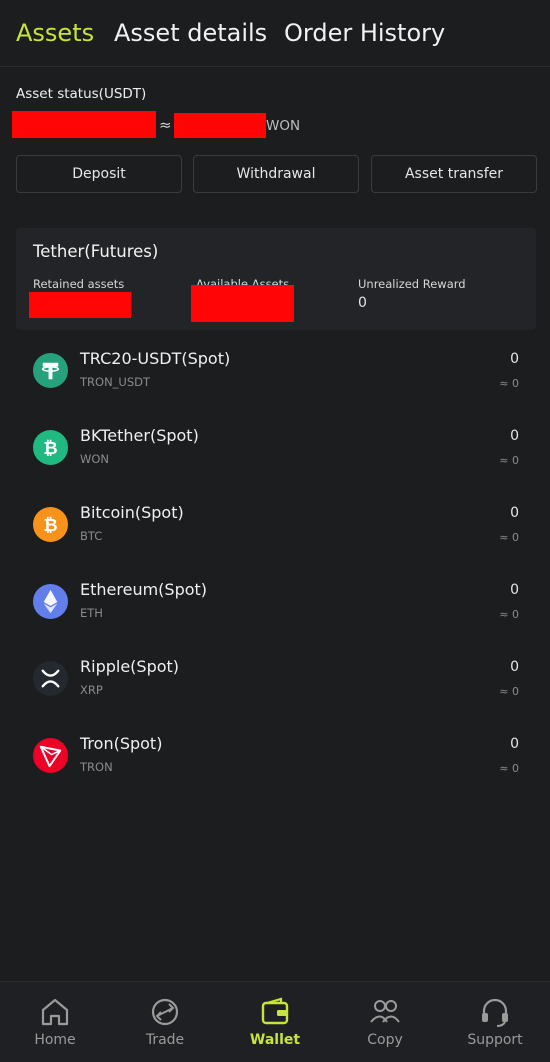  I want to click on asset-symbol: ETH, so click(91, 613).